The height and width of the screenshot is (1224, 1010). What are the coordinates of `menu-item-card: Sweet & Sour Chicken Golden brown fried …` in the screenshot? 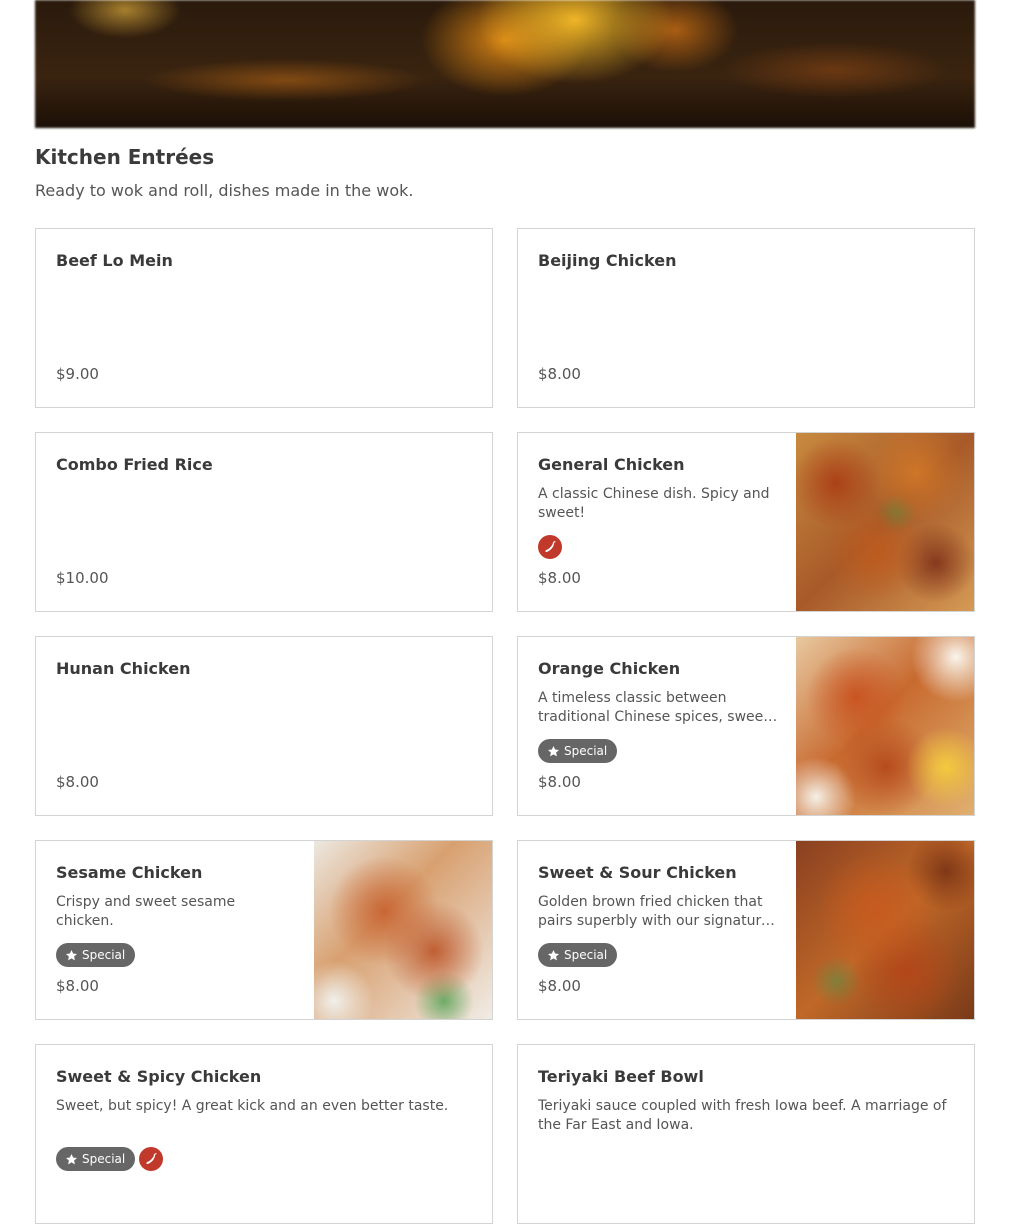 It's located at (746, 930).